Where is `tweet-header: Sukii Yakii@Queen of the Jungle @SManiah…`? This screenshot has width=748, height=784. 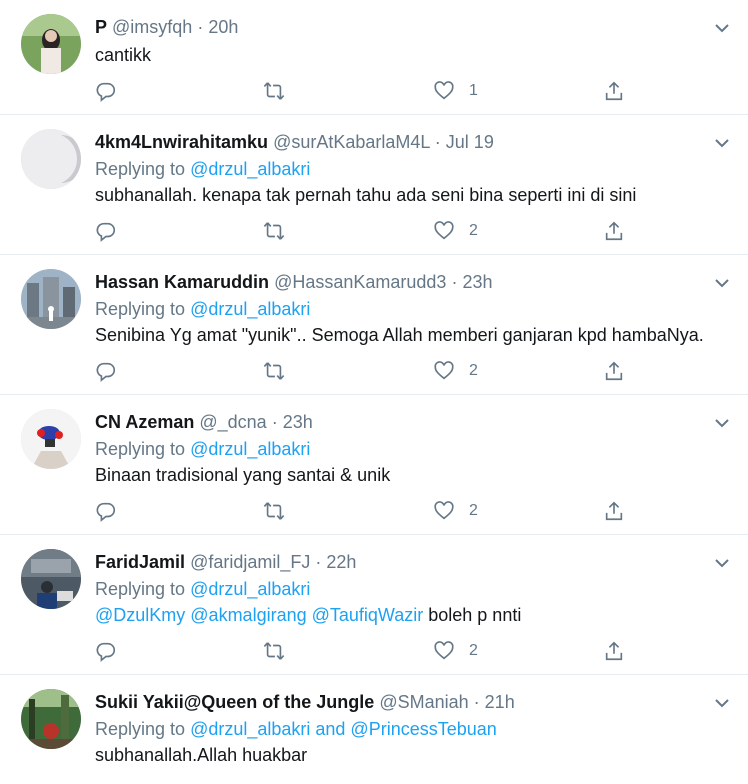
tweet-header: Sukii Yakii@Queen of the Jungle @SManiah… is located at coordinates (401, 702).